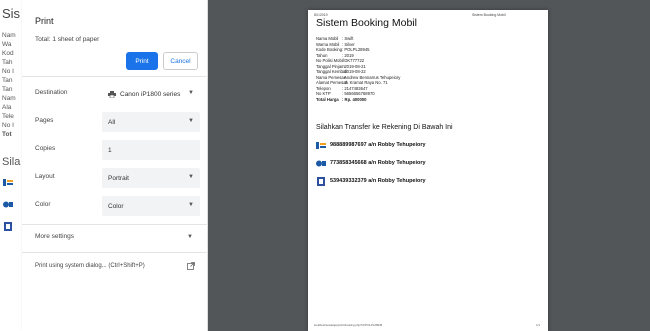  What do you see at coordinates (371, 145) in the screenshot?
I see `bank-account-row: 988889987697 a/n Robby Tehupeiory` at bounding box center [371, 145].